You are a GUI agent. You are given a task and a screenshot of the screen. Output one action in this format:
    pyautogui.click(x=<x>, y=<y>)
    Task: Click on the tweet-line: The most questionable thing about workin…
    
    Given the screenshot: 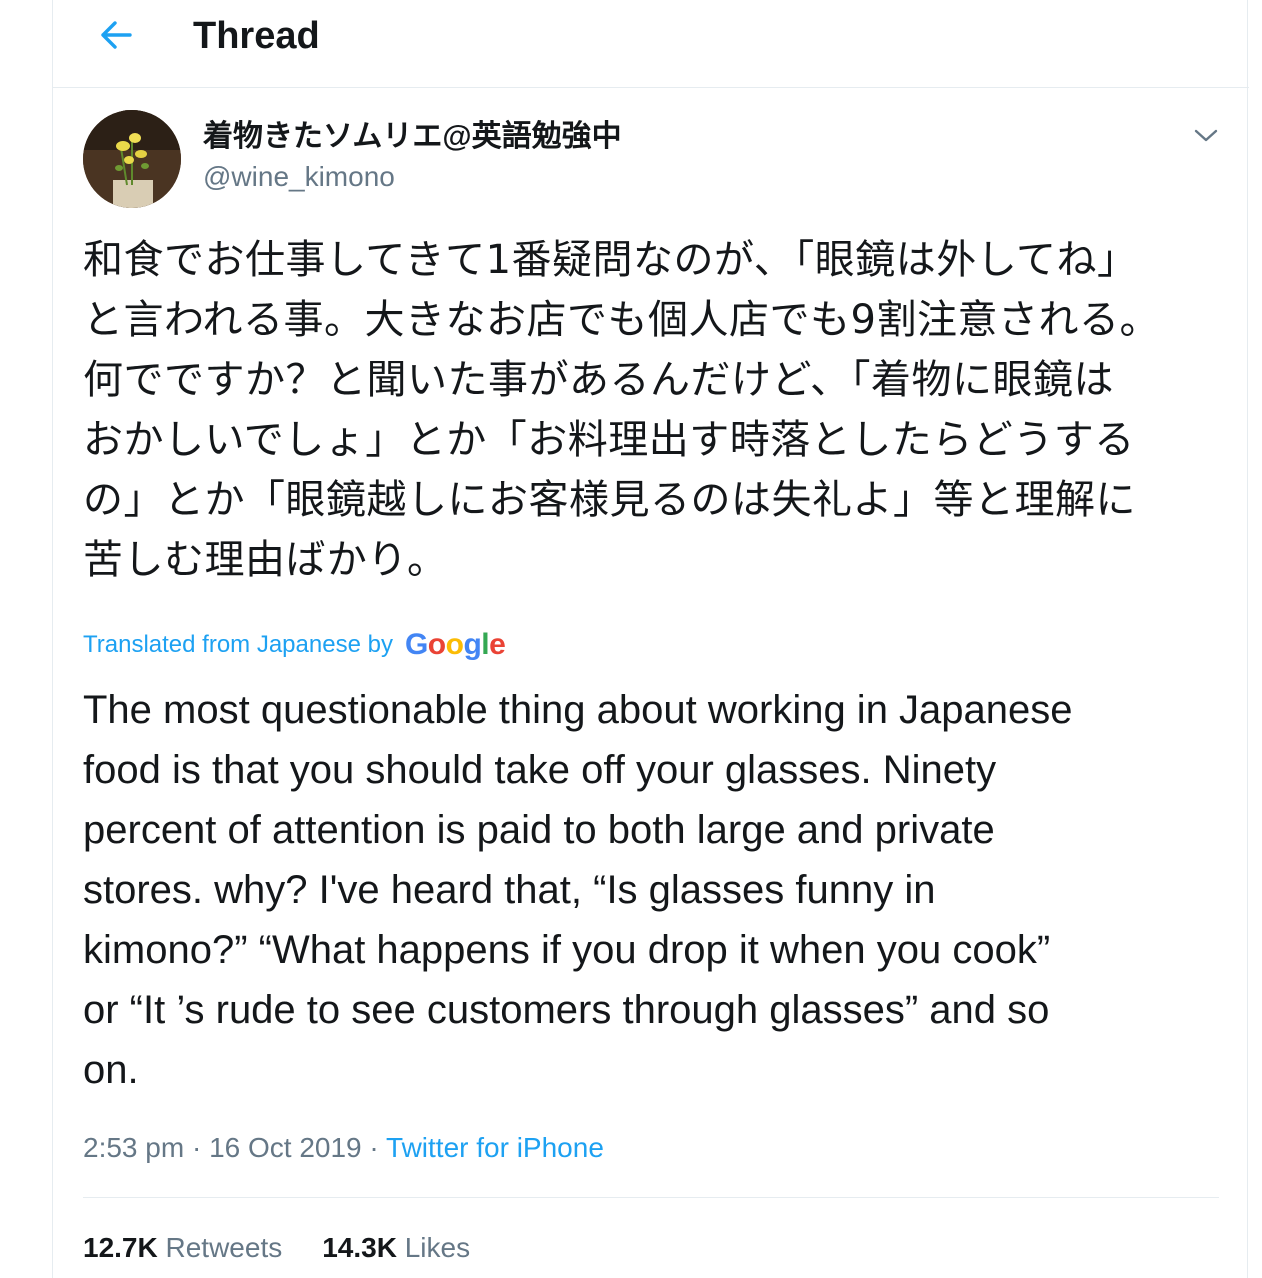 What is the action you would take?
    pyautogui.click(x=578, y=710)
    